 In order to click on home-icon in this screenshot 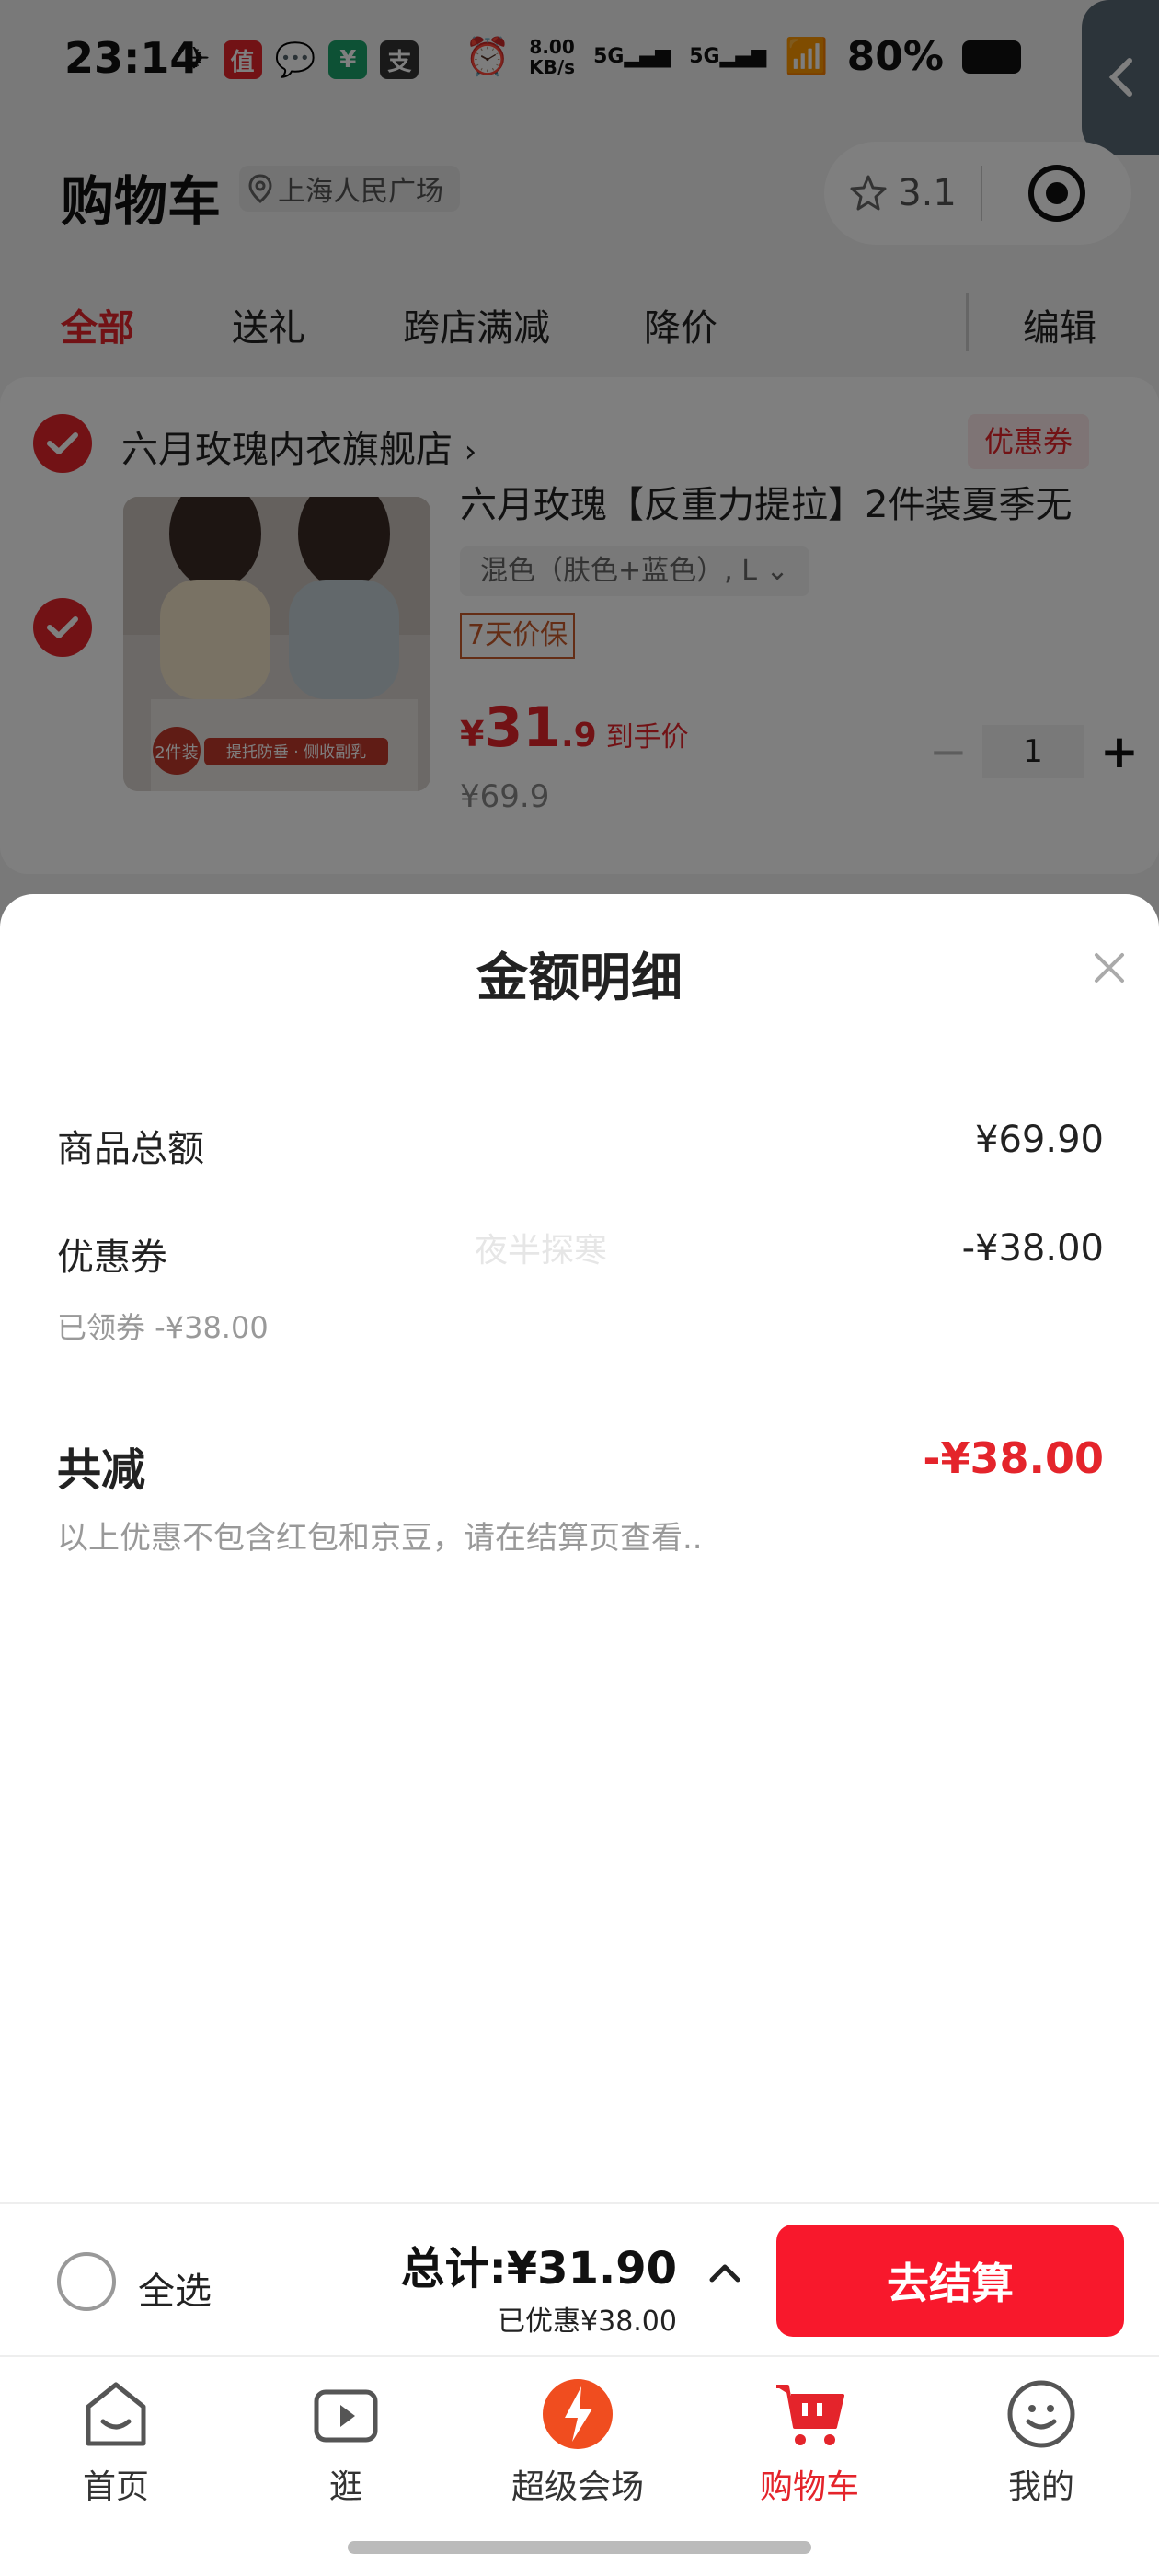, I will do `click(116, 2414)`.